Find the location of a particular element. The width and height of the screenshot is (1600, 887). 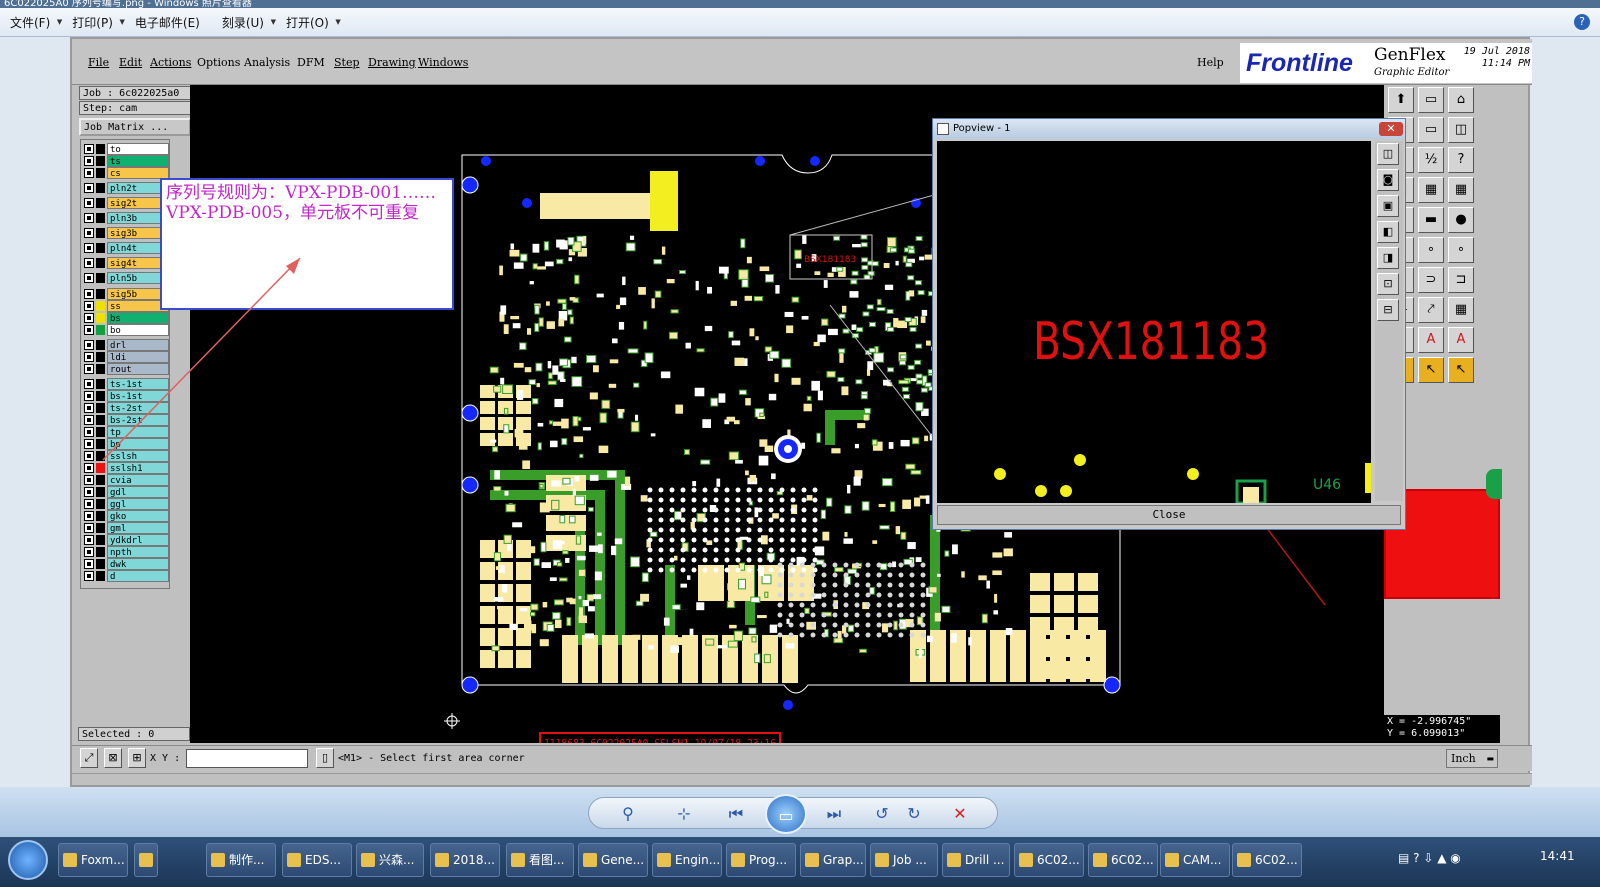

layer-row: bp is located at coordinates (126, 444).